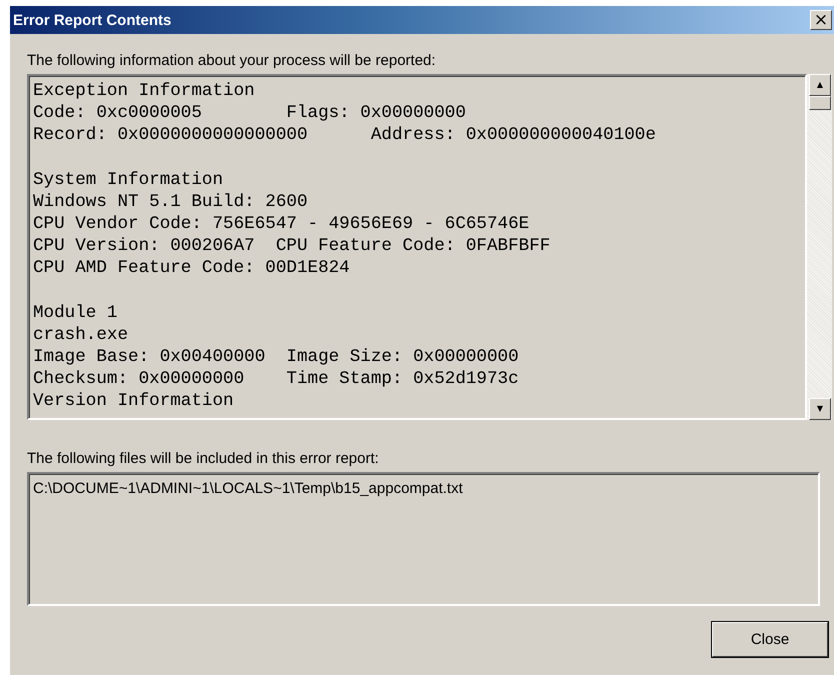  Describe the element at coordinates (292, 246) in the screenshot. I see `report-line: CPU Version: 000206A7 CPU Feature Code: 0FABFBFF` at that location.